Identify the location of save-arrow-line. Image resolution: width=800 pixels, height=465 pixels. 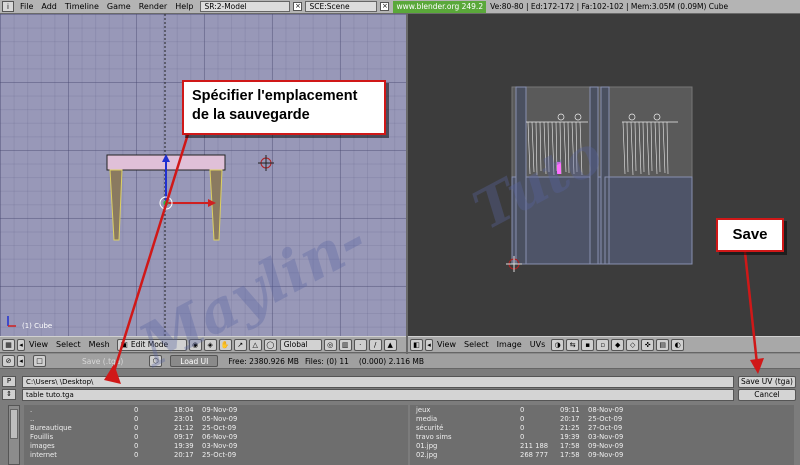
(751, 308).